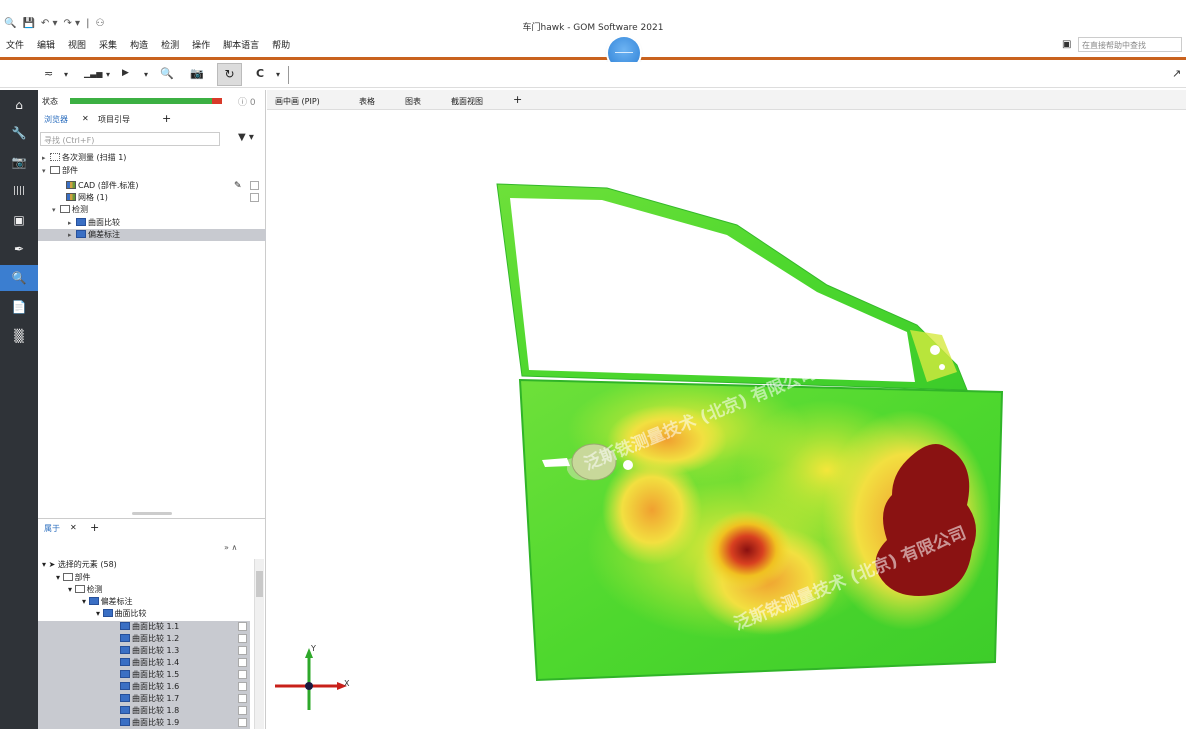 The width and height of the screenshot is (1186, 729). What do you see at coordinates (114, 119) in the screenshot?
I see `tab-project-guide: 项目引导` at bounding box center [114, 119].